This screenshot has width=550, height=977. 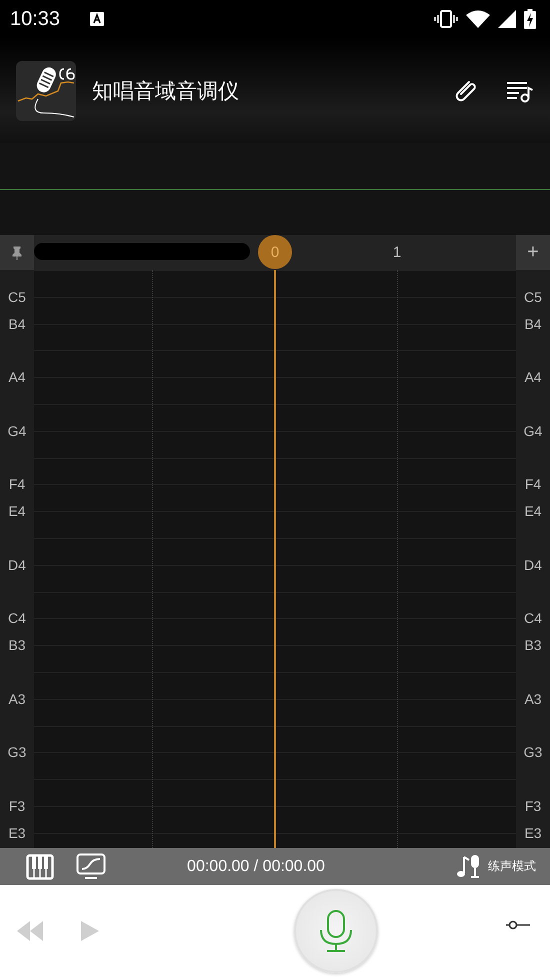 What do you see at coordinates (397, 252) in the screenshot?
I see `timeline-marker: 1` at bounding box center [397, 252].